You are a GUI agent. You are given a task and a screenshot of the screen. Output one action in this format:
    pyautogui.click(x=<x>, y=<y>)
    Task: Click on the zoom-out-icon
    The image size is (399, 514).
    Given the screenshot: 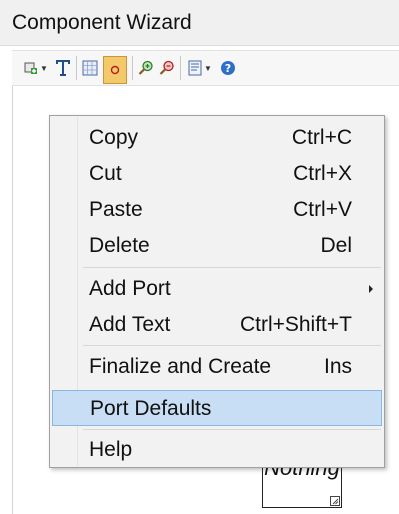 What is the action you would take?
    pyautogui.click(x=166, y=67)
    